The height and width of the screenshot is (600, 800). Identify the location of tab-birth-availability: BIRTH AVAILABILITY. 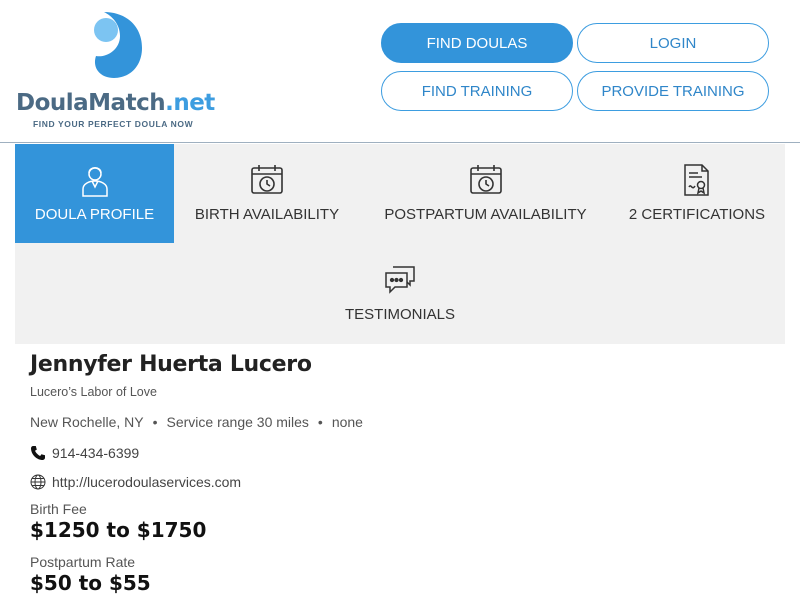
(267, 193).